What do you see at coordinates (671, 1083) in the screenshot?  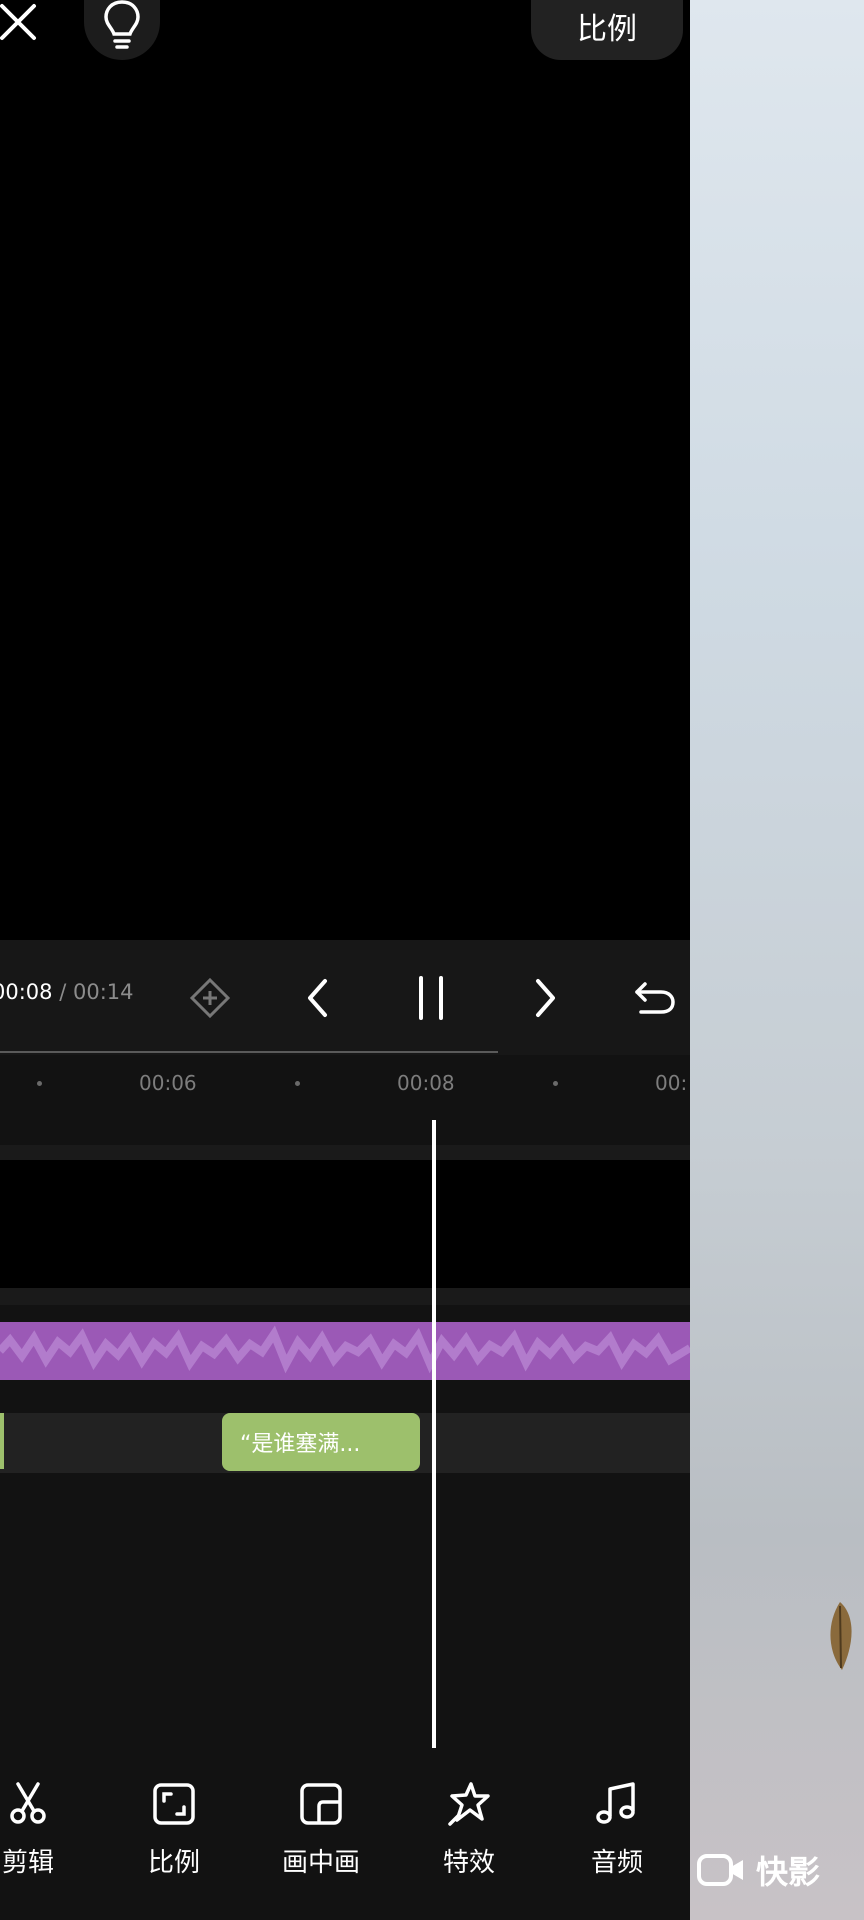 I see `ruler-tick: 00:` at bounding box center [671, 1083].